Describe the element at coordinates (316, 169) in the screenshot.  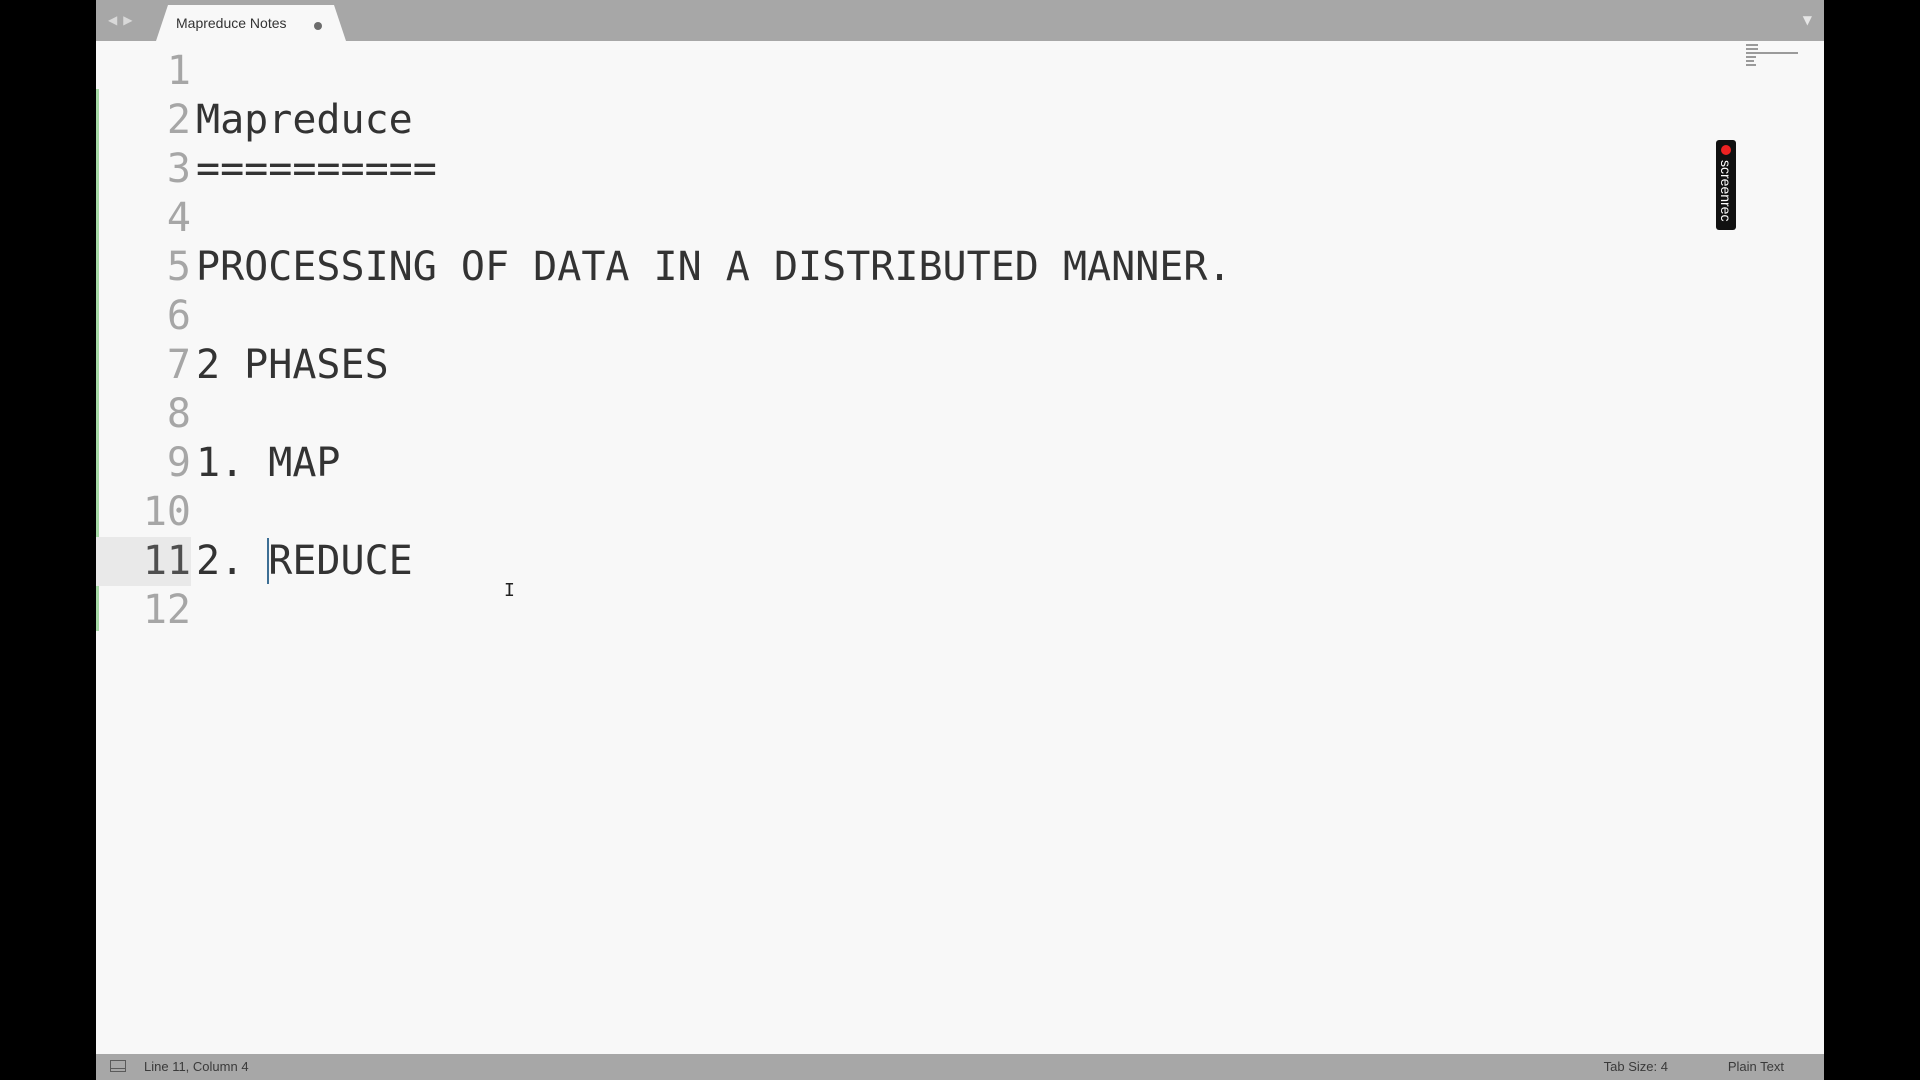
I see `line-text: ==========` at that location.